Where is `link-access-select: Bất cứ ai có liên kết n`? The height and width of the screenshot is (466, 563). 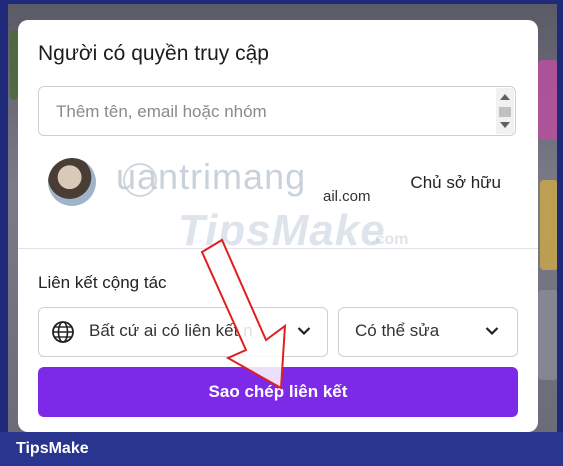 link-access-select: Bất cứ ai có liên kết n is located at coordinates (183, 332).